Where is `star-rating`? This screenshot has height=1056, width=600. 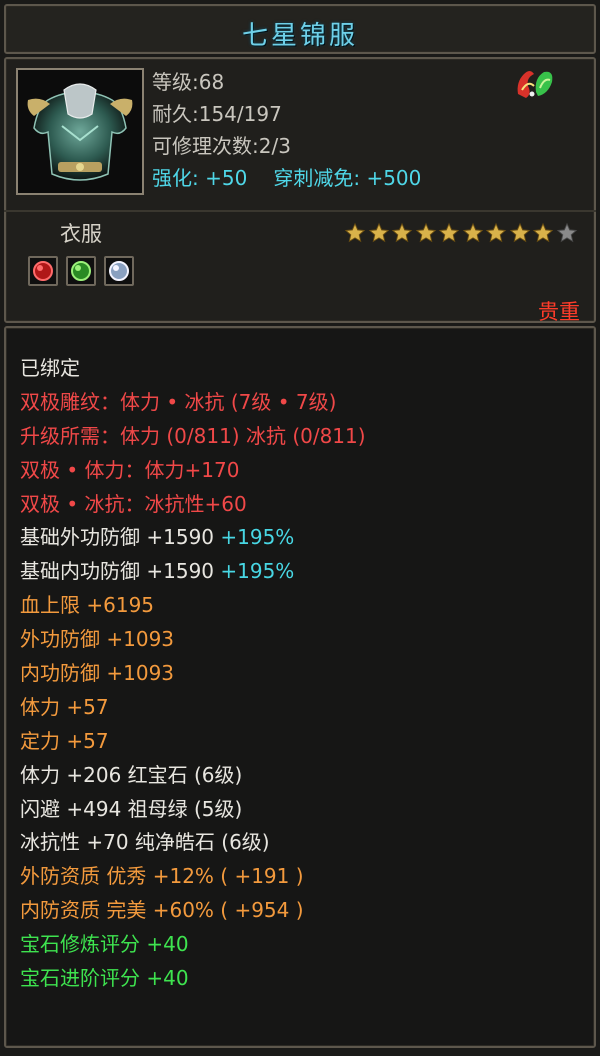
star-rating is located at coordinates (461, 235).